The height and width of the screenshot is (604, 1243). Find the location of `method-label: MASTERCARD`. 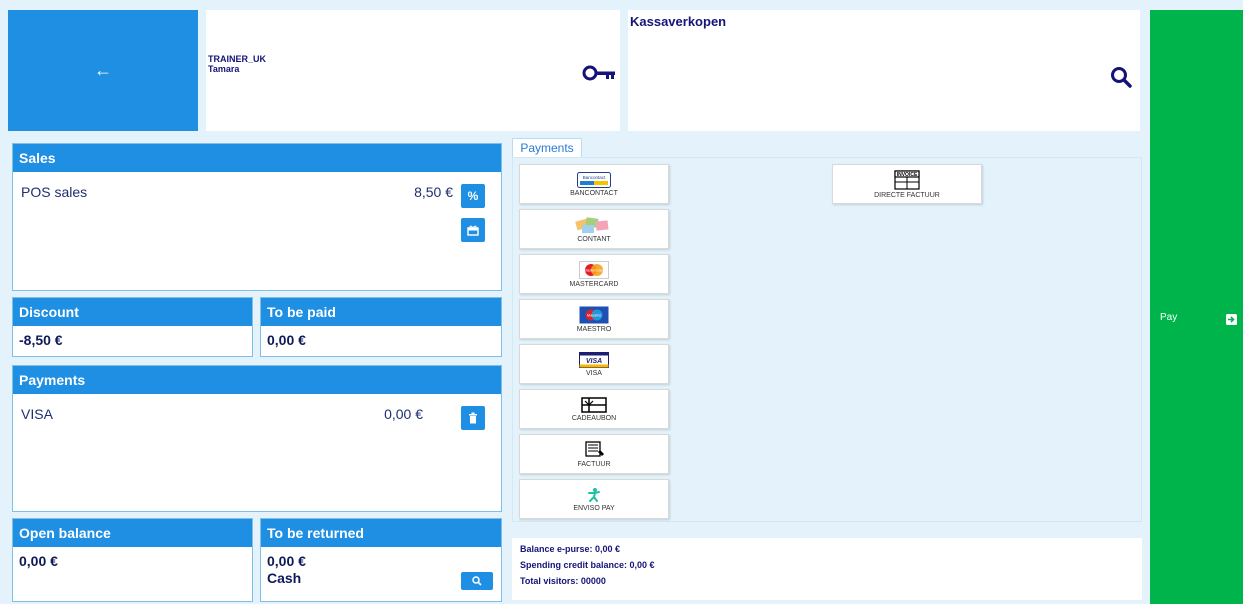

method-label: MASTERCARD is located at coordinates (594, 284).